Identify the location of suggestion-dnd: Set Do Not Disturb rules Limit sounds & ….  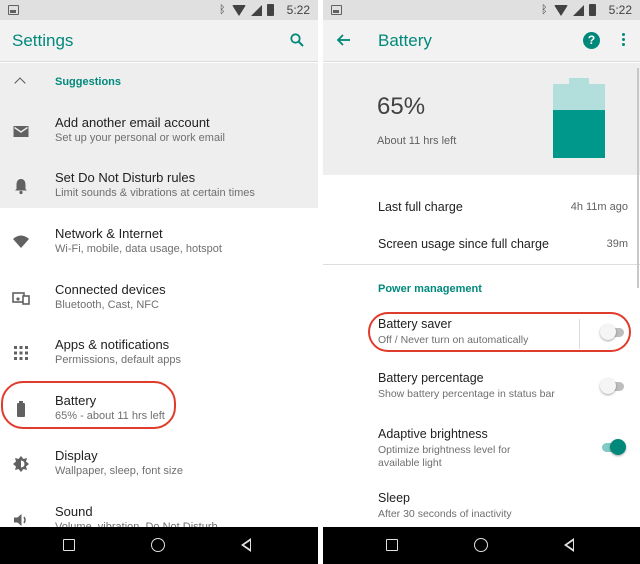
(159, 186).